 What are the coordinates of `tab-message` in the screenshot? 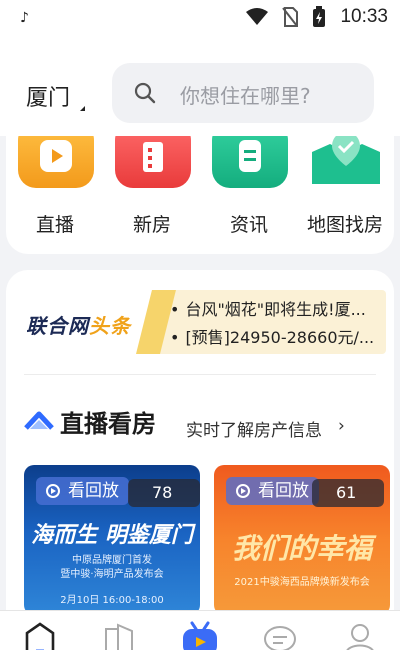 It's located at (282, 635).